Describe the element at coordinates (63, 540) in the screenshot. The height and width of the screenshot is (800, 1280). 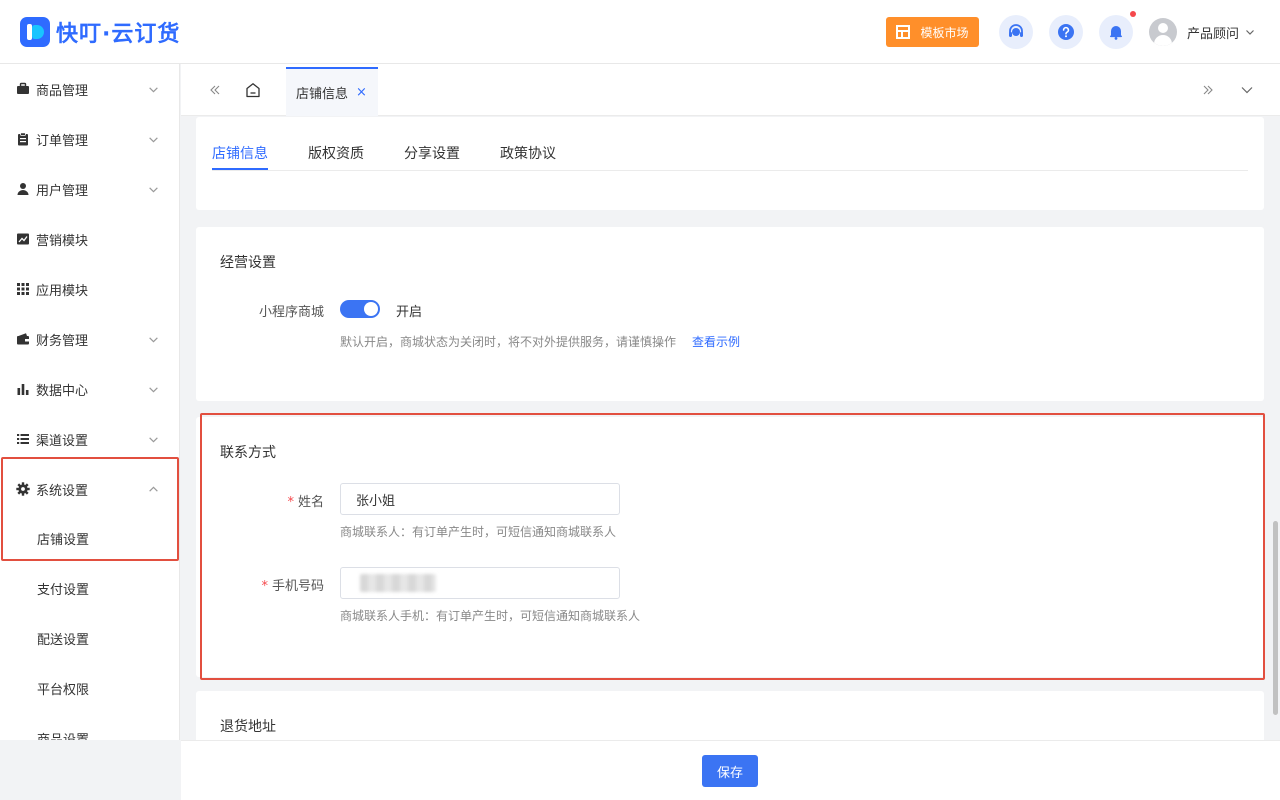
I see `sidebar-subitem-label: 店铺设置` at that location.